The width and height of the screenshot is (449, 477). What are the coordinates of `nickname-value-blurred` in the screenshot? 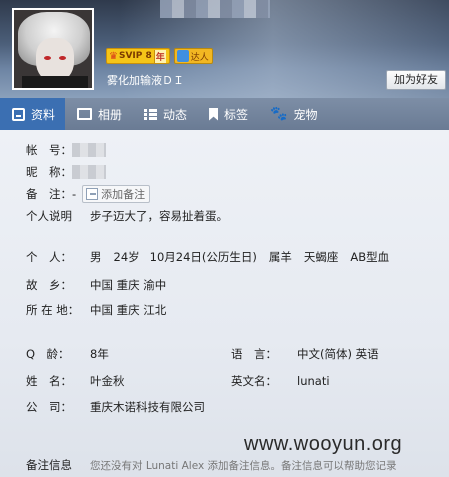 It's located at (89, 172).